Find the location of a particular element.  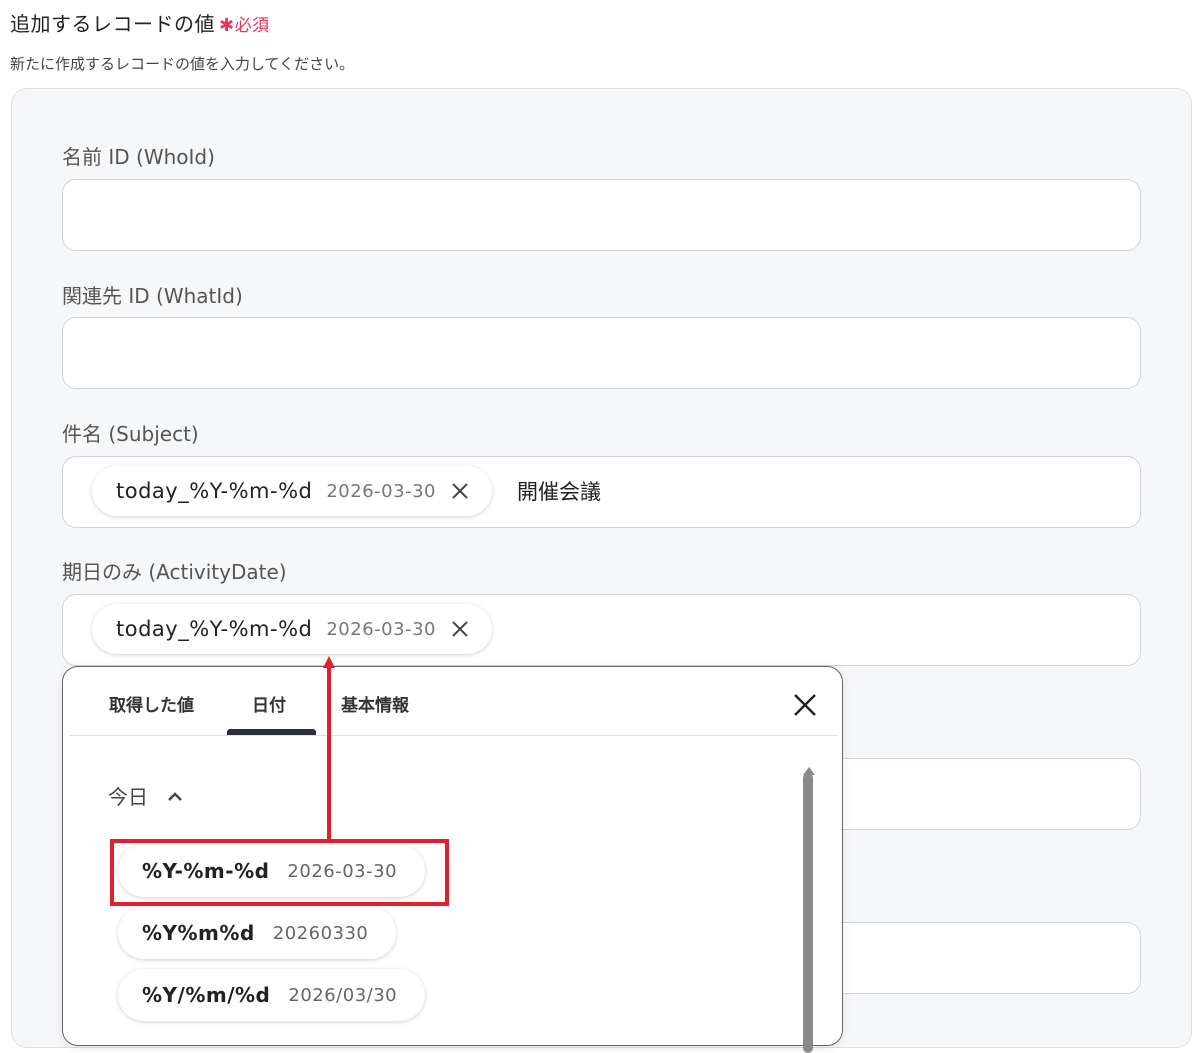

group-label: 今日 is located at coordinates (128, 797).